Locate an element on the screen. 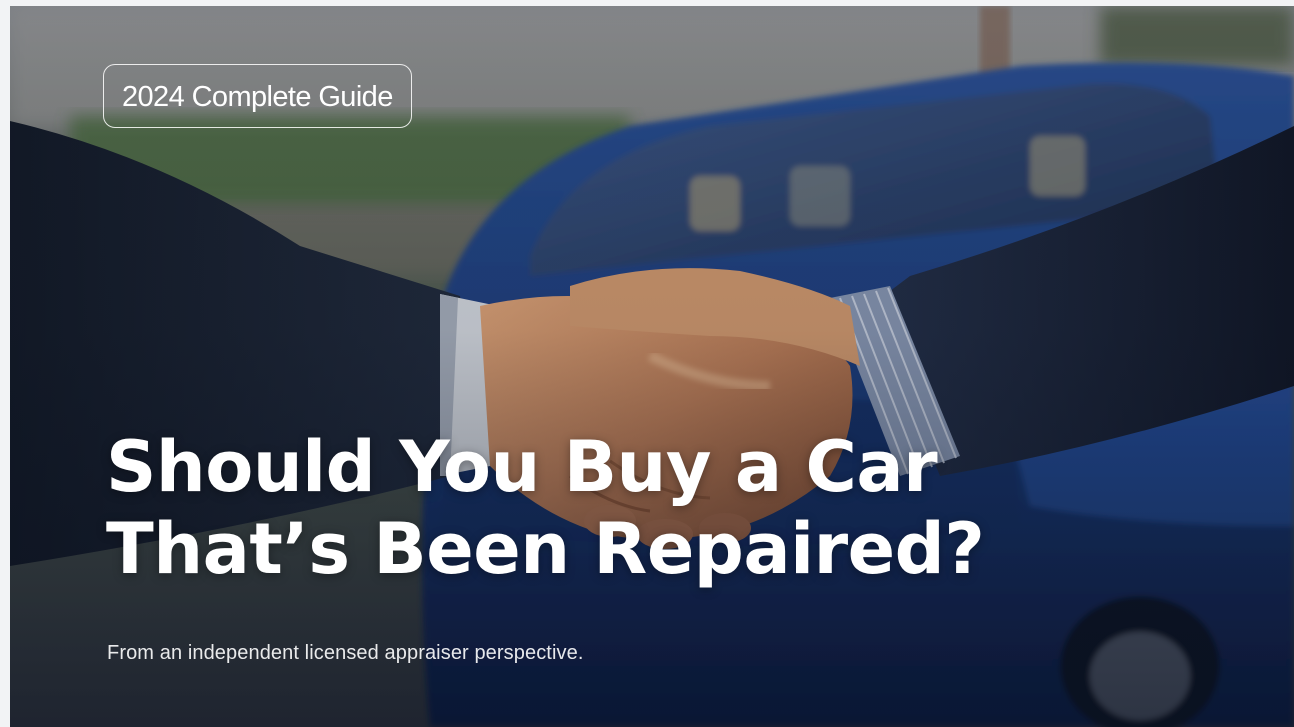  guide-badge: 2024 Complete Guide is located at coordinates (257, 96).